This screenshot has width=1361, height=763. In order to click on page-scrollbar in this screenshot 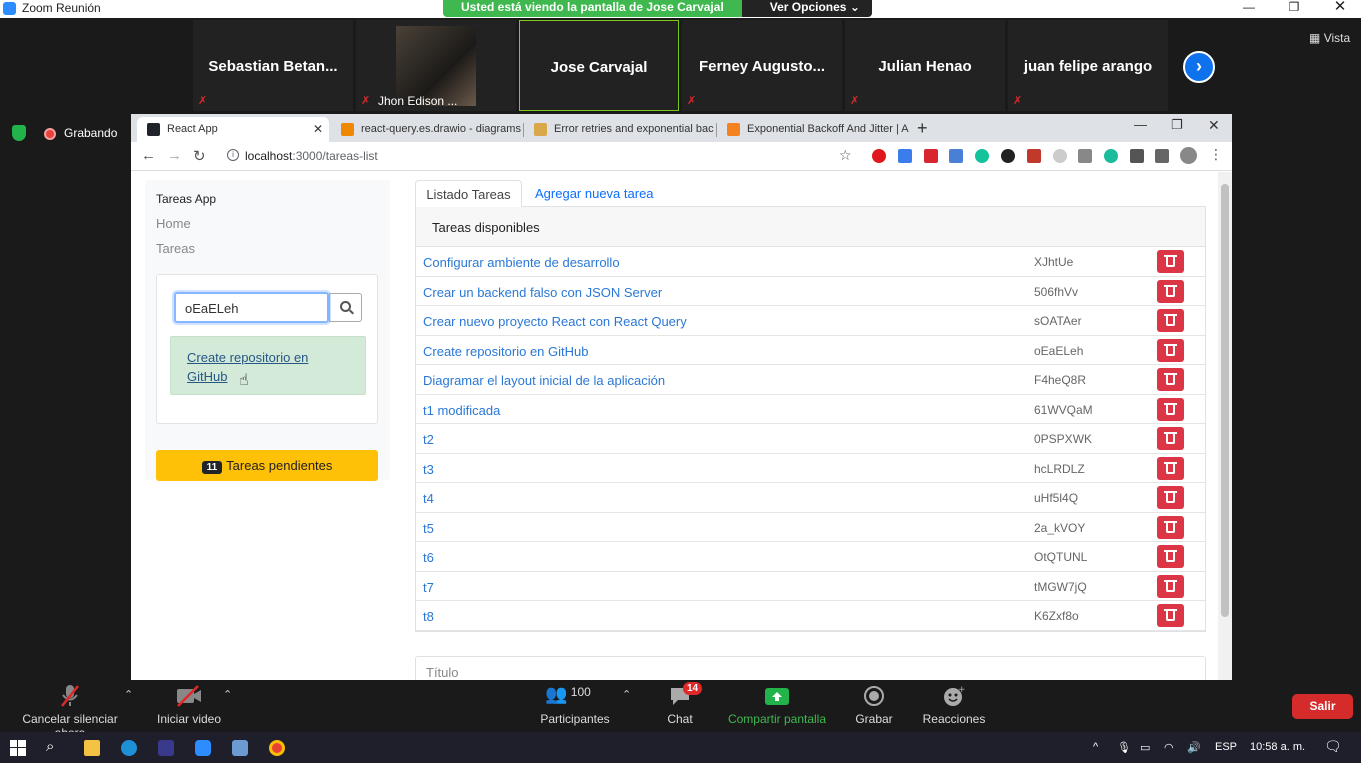, I will do `click(1225, 426)`.